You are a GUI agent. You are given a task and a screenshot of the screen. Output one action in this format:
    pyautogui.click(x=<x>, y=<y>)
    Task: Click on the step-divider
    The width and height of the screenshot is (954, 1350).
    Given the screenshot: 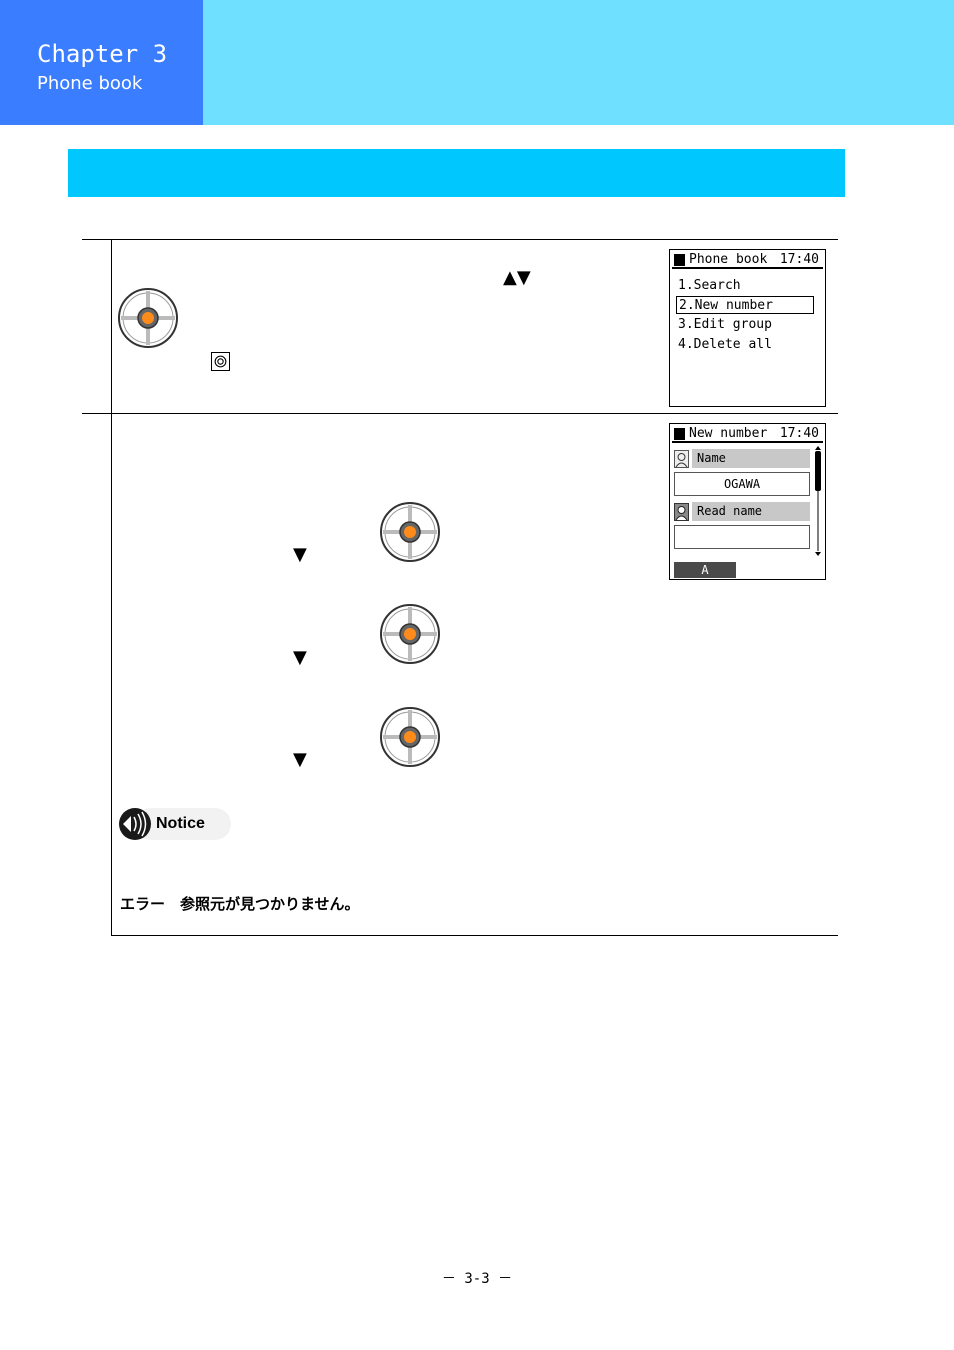 What is the action you would take?
    pyautogui.click(x=460, y=413)
    